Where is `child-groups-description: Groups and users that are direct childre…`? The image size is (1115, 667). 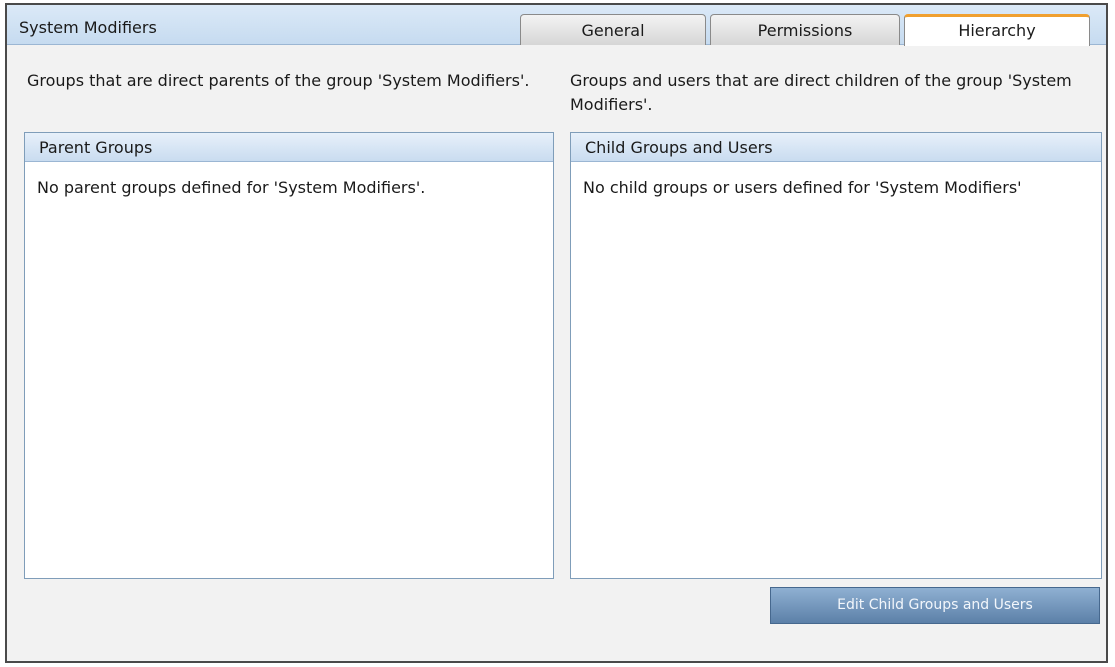
child-groups-description: Groups and users that are direct childre… is located at coordinates (821, 92).